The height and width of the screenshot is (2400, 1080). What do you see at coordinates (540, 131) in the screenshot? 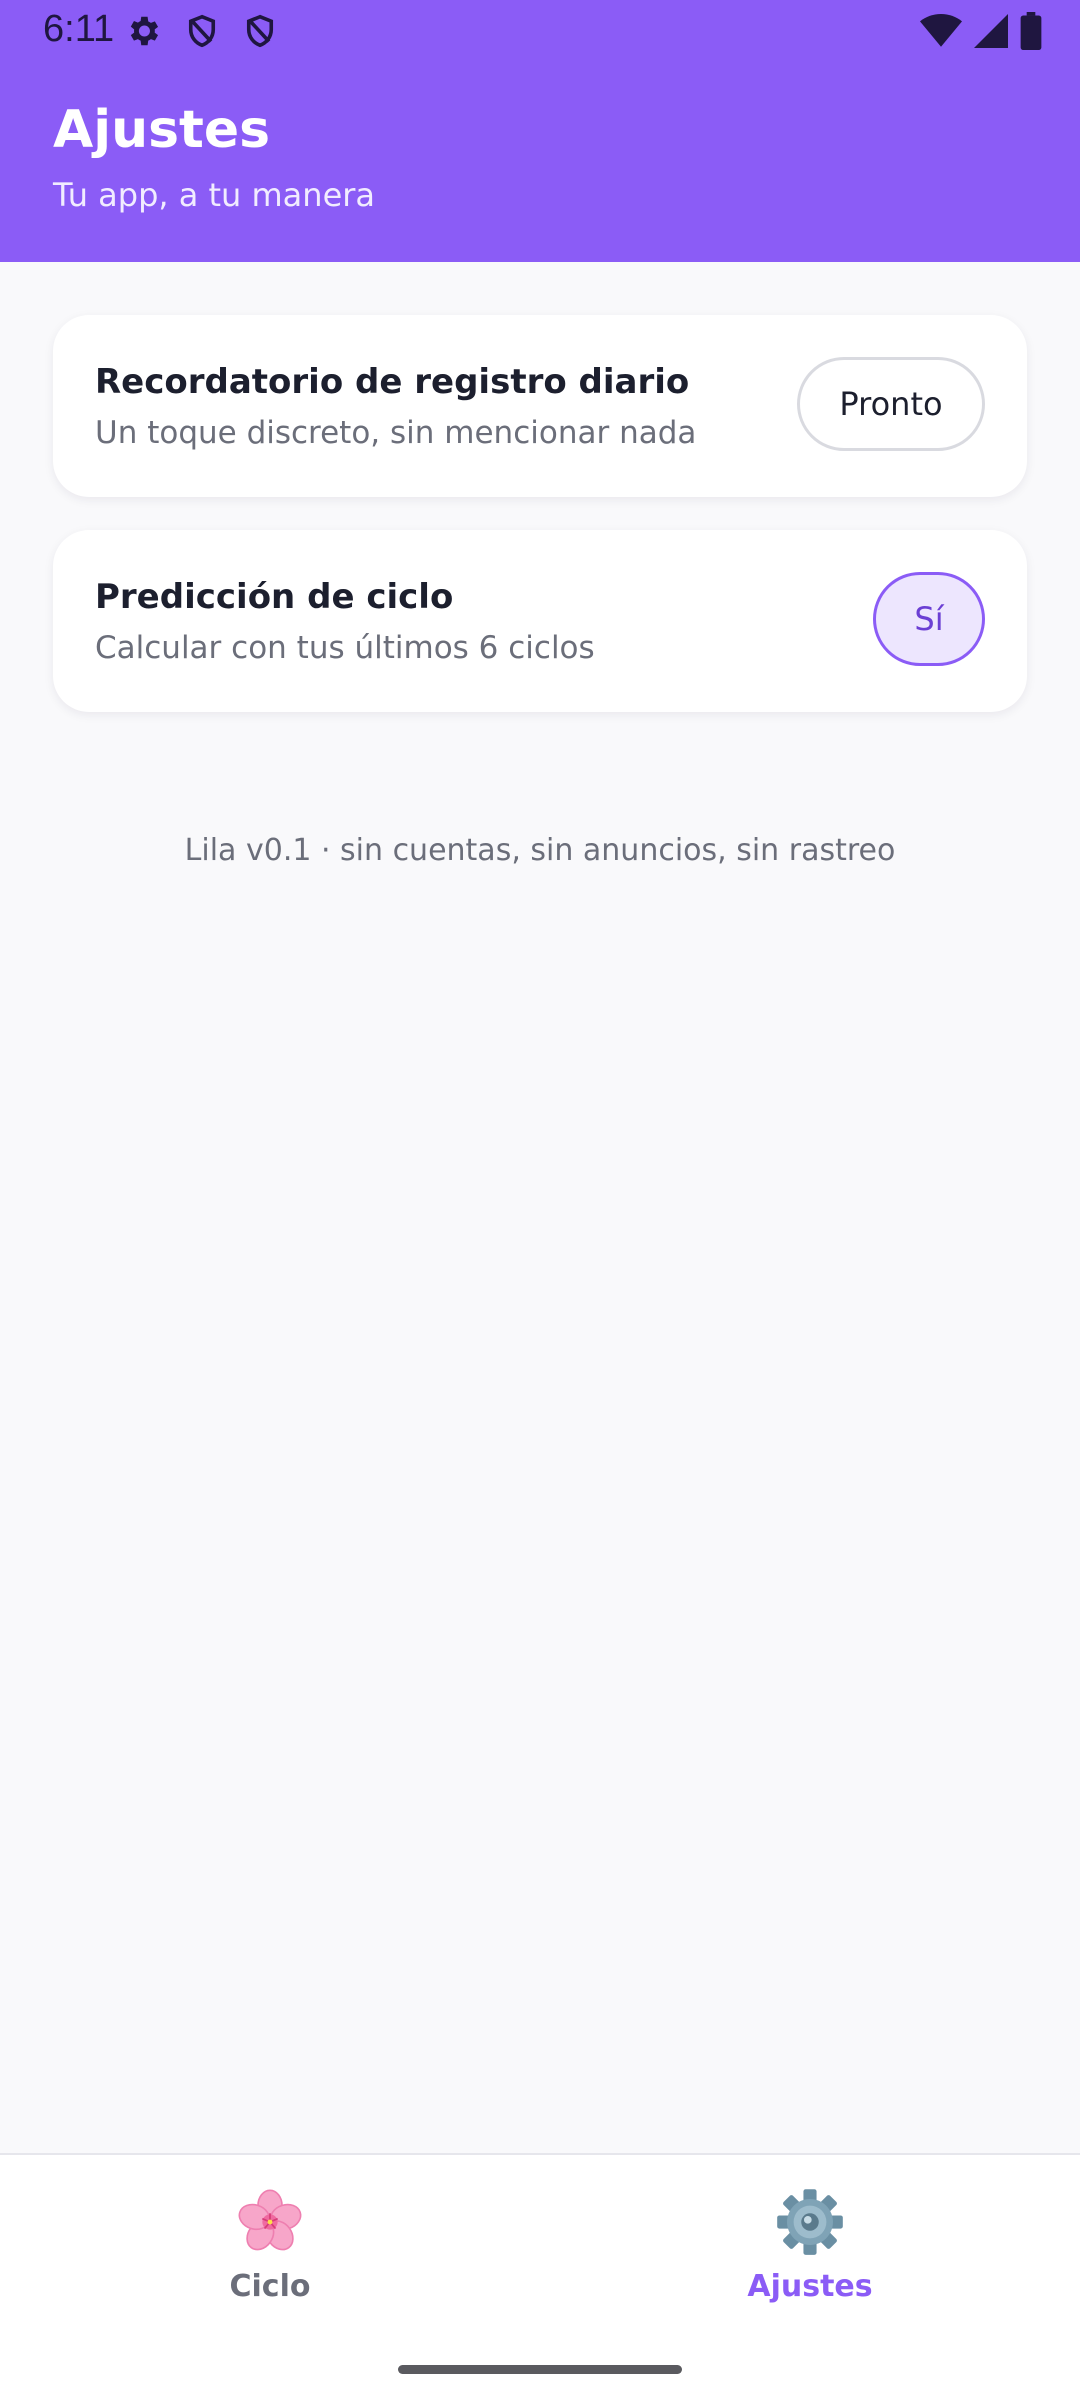
I see `header: 6:11 Ajustes Tu app, a tu manera` at bounding box center [540, 131].